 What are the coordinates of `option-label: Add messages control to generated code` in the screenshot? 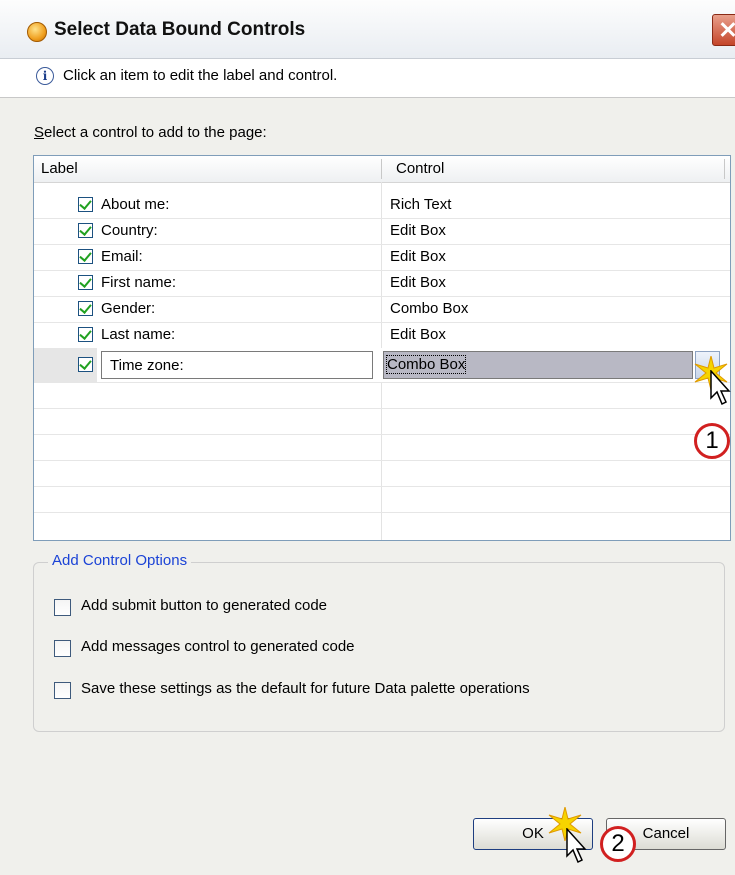 It's located at (218, 646).